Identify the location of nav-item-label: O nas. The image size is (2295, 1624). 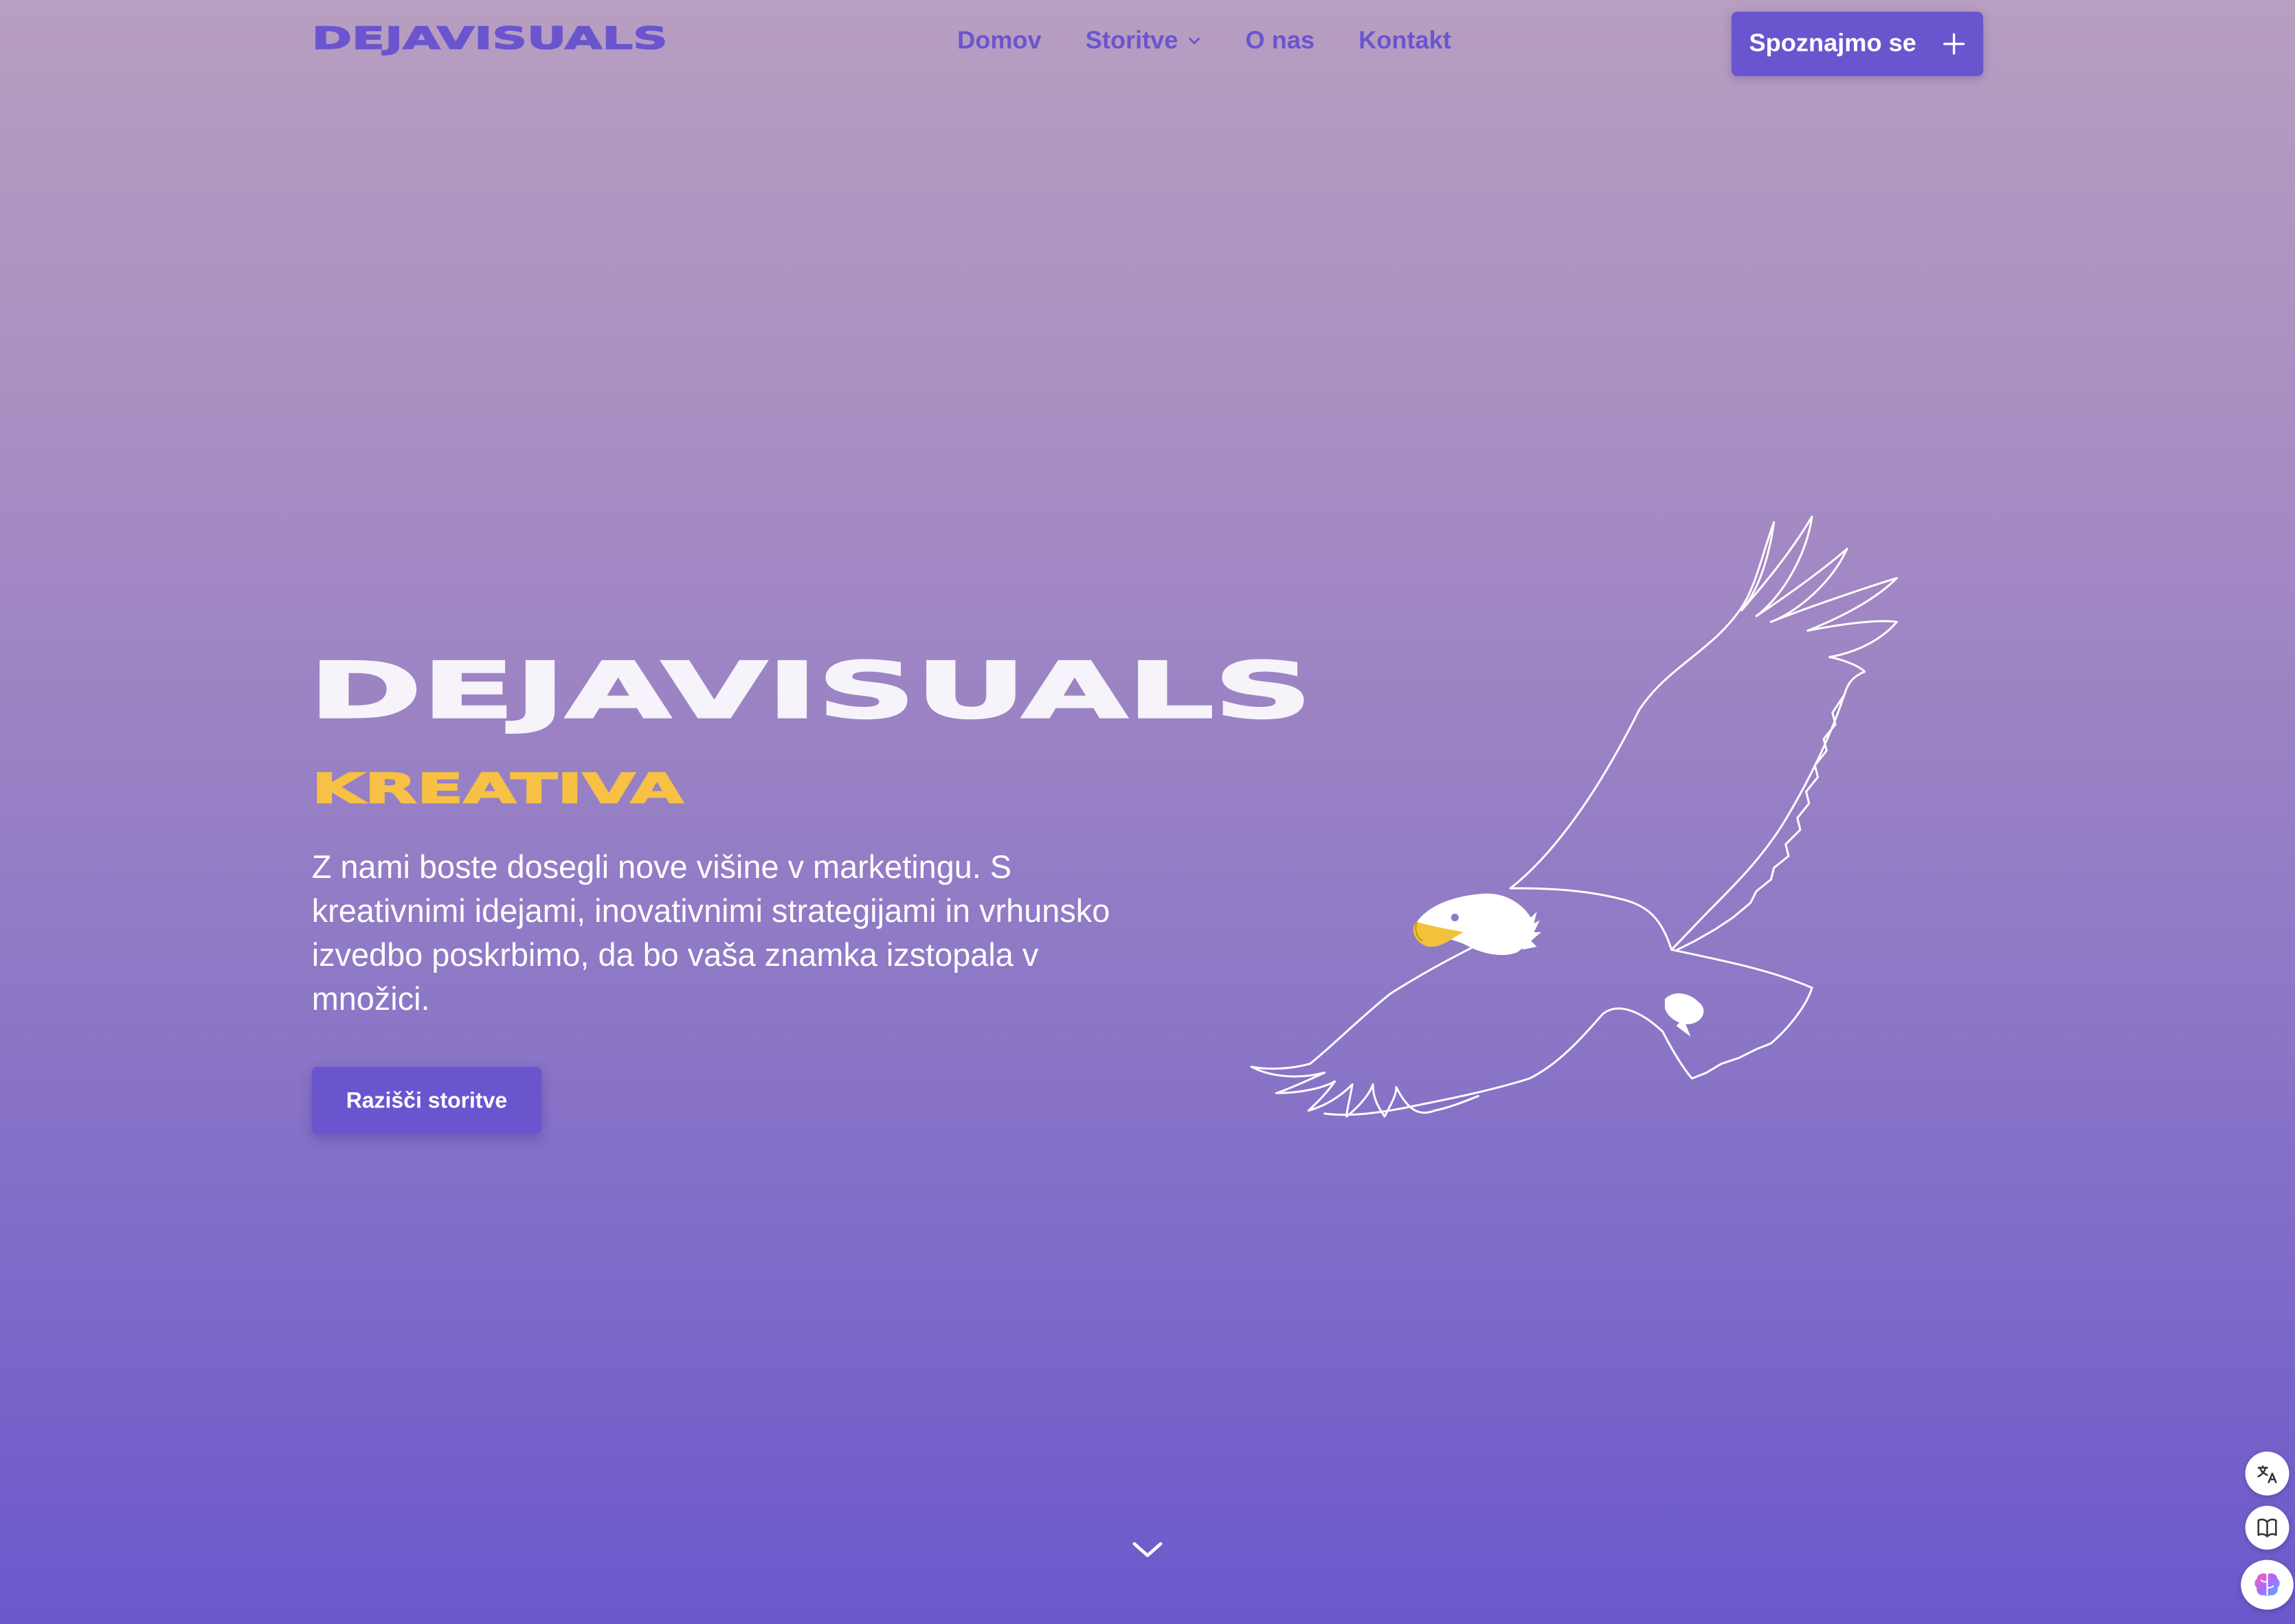
(1280, 40).